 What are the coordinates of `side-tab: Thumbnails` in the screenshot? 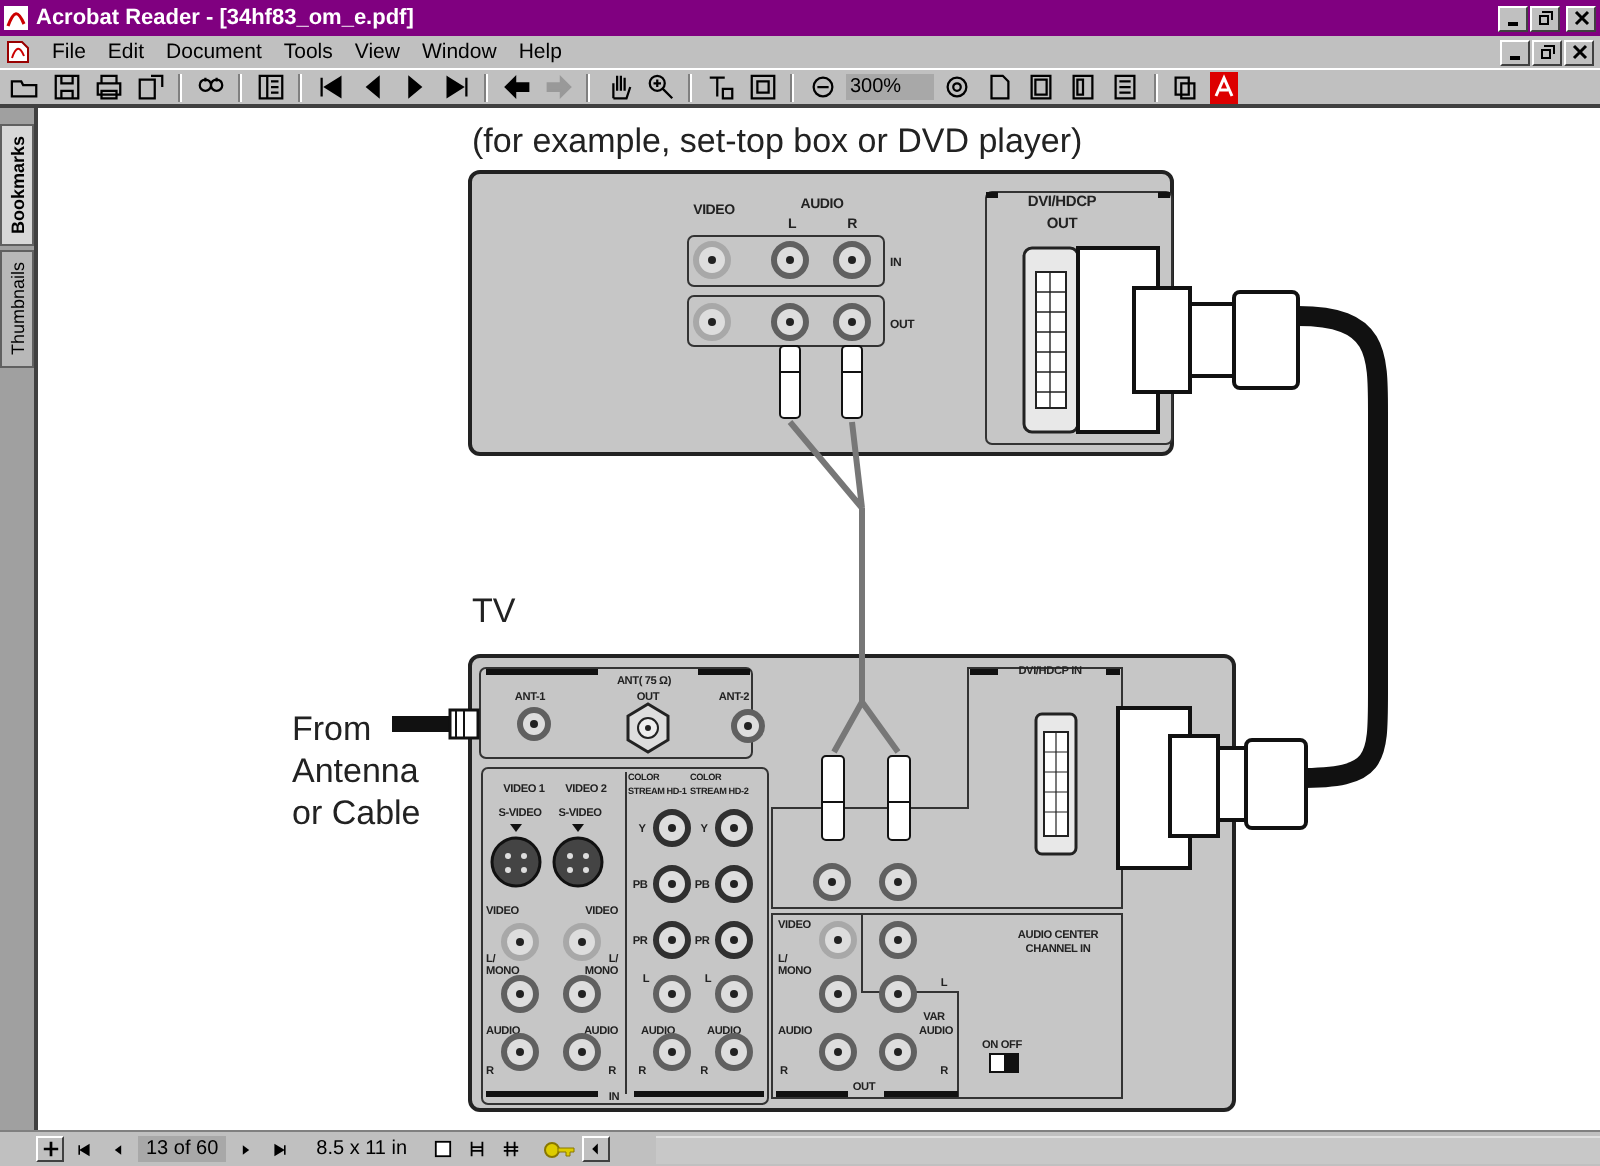 It's located at (17, 309).